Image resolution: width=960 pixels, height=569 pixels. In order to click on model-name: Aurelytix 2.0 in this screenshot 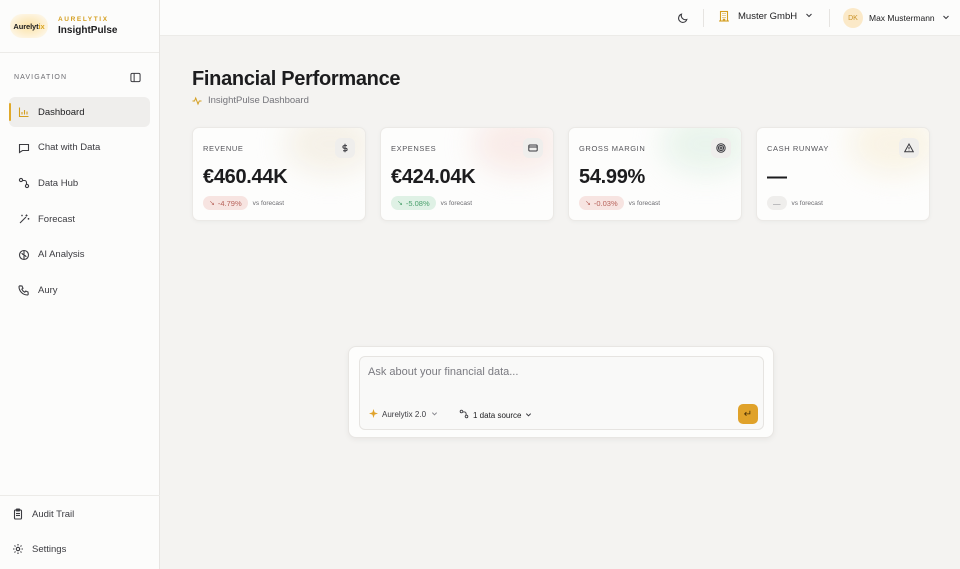, I will do `click(404, 414)`.